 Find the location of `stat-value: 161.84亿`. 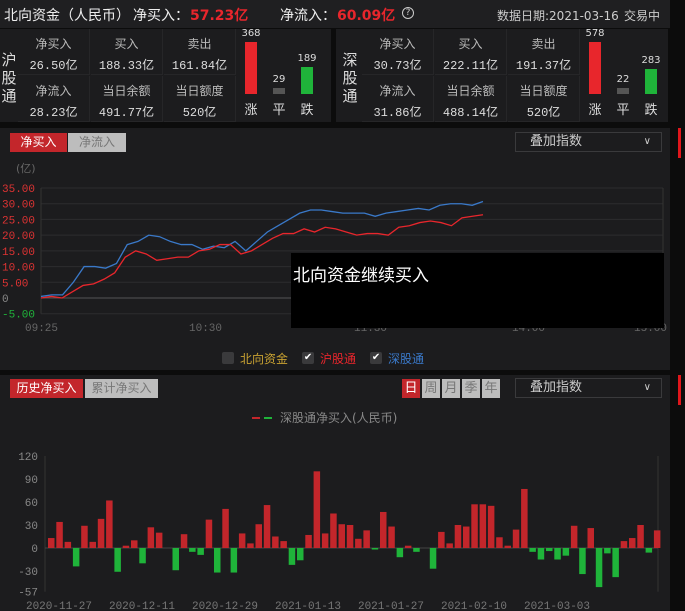

stat-value: 161.84亿 is located at coordinates (199, 66).